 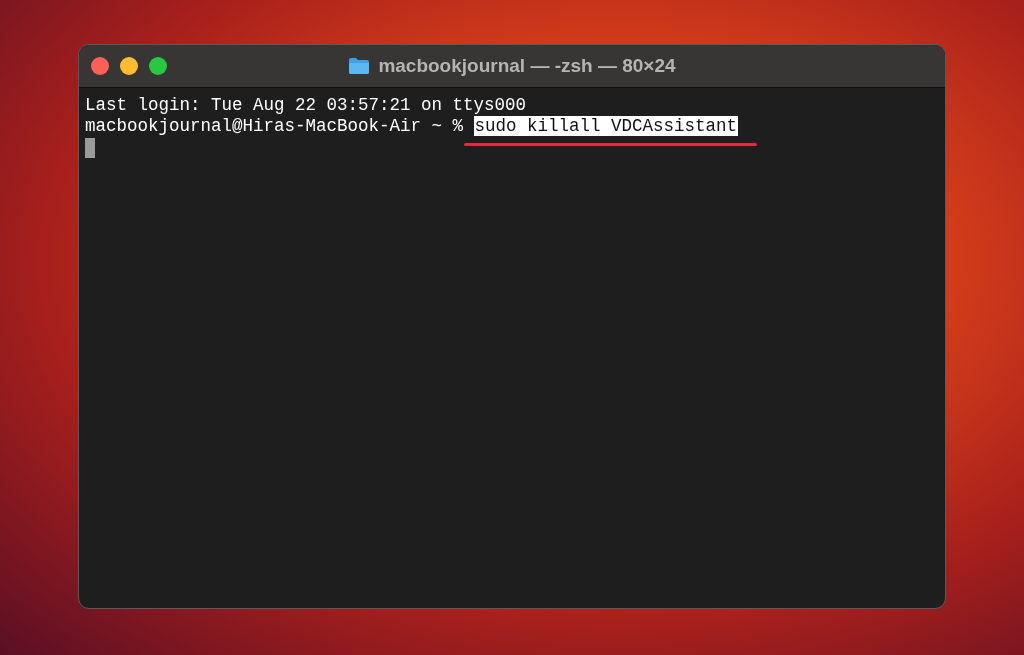 What do you see at coordinates (306, 105) in the screenshot?
I see `output-line: Last login: Tue Aug 22 03:57:21 on ttys000` at bounding box center [306, 105].